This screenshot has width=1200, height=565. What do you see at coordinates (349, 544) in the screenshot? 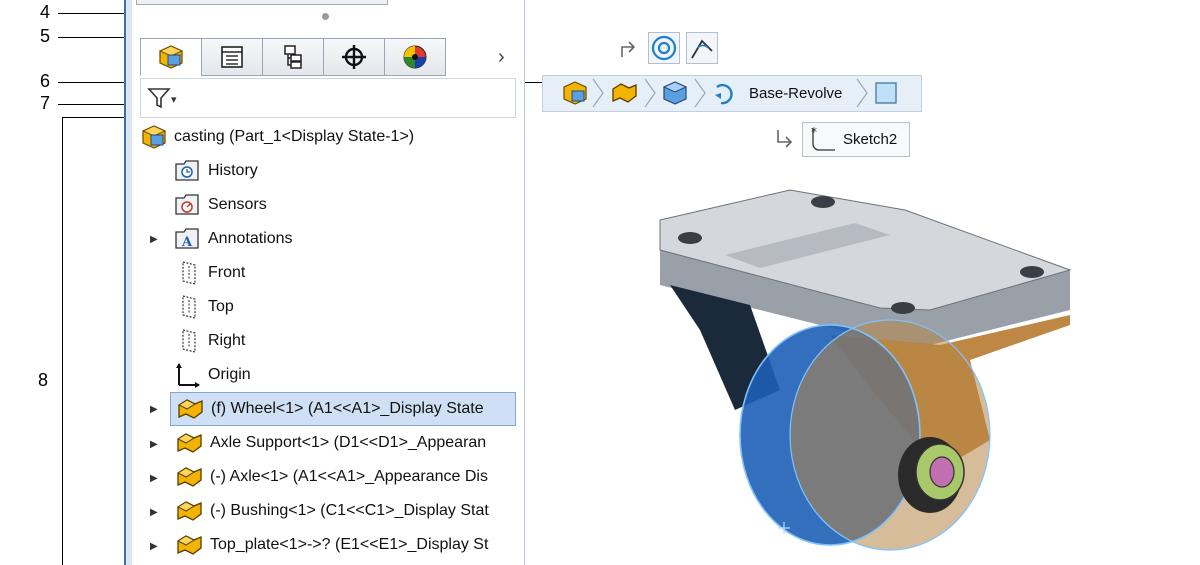
I see `tree-item-label: Top_plate<1>->? (E1<<E1>_Display St` at bounding box center [349, 544].